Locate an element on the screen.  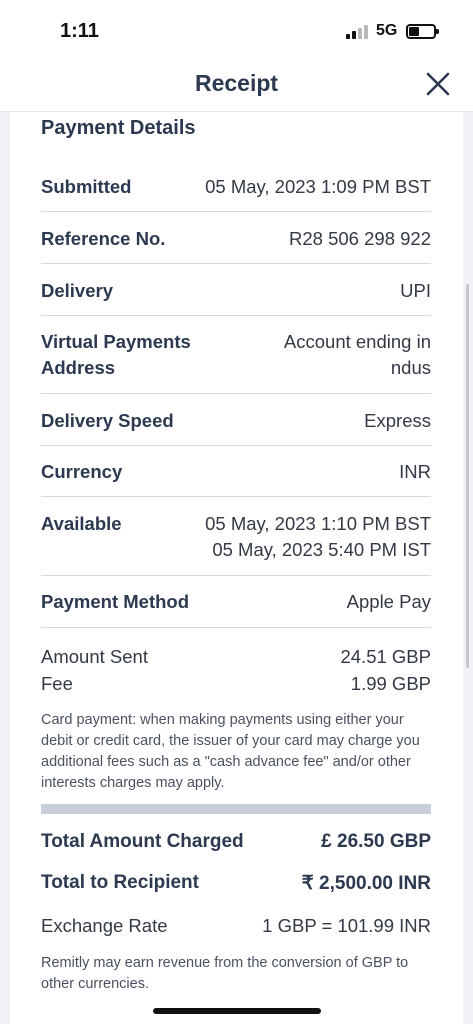
row-label: Currency is located at coordinates (82, 471).